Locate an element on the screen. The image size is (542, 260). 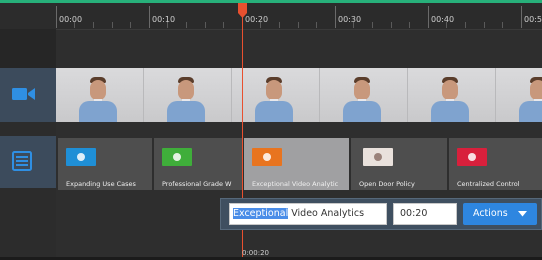
ruler-time-label: 00:10 is located at coordinates (164, 19).